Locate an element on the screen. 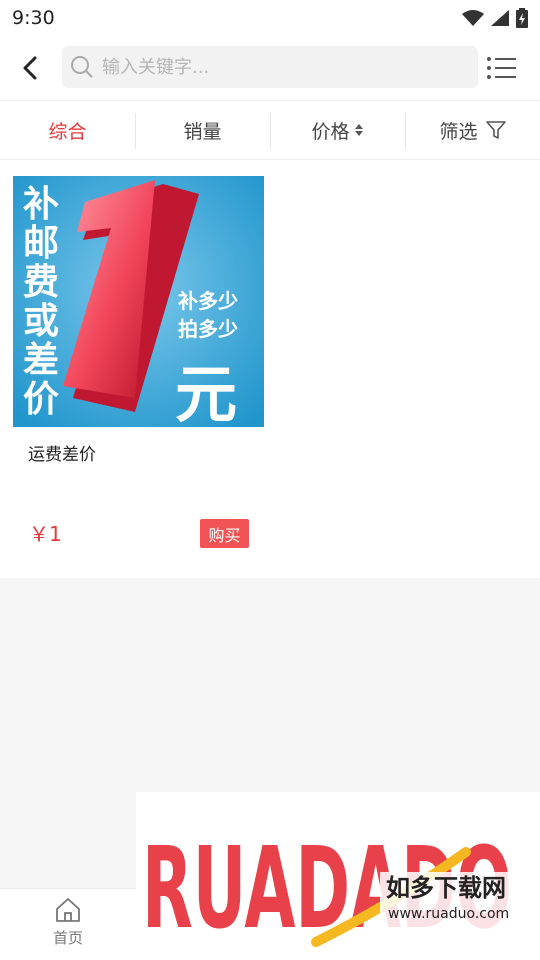 This screenshot has width=540, height=960. buy-button: 购买 is located at coordinates (224, 533).